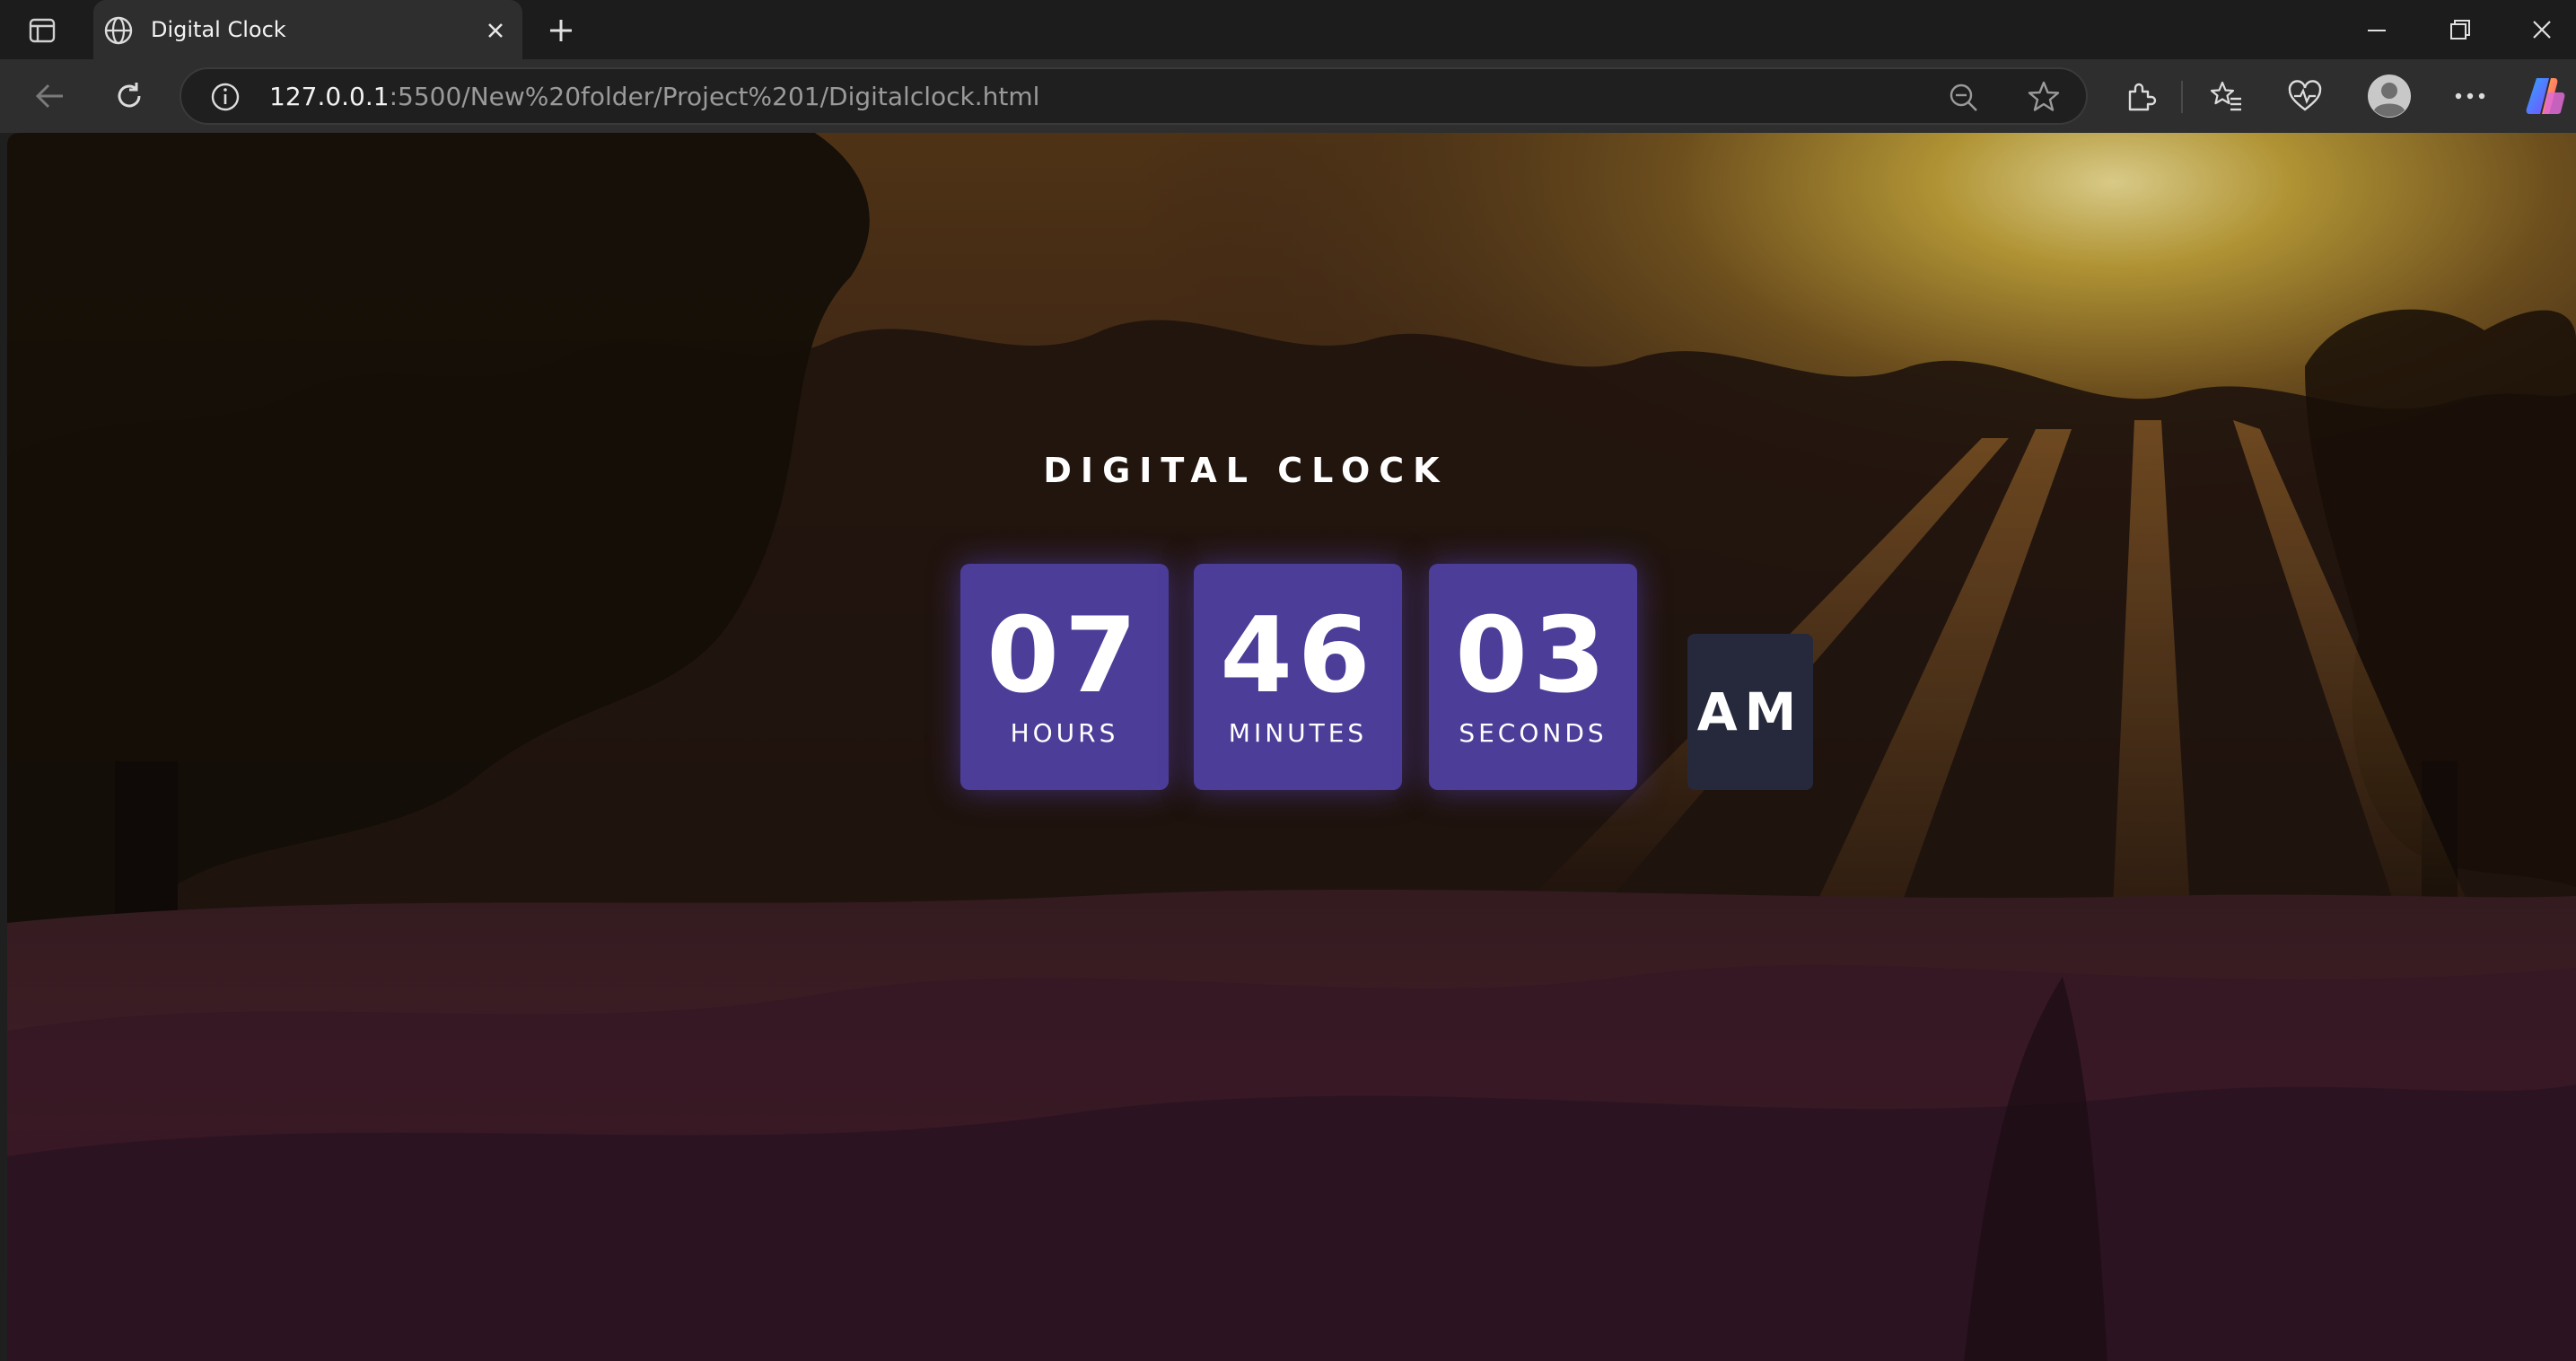 This screenshot has width=2576, height=1361. Describe the element at coordinates (1533, 655) in the screenshot. I see `seconds-value: 03` at that location.